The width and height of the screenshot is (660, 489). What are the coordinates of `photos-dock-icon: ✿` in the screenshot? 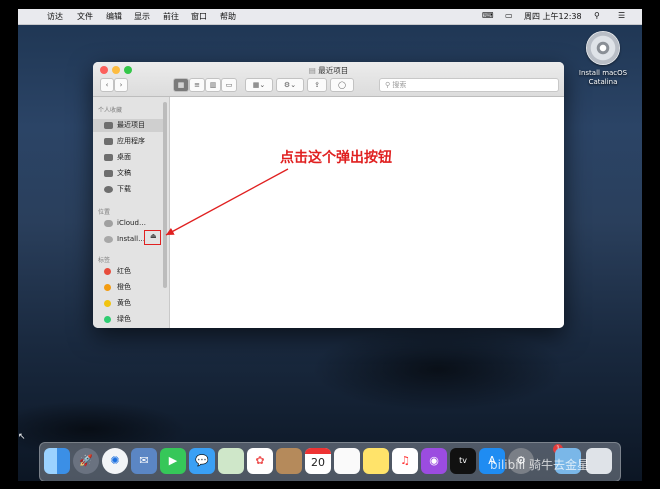 It's located at (260, 461).